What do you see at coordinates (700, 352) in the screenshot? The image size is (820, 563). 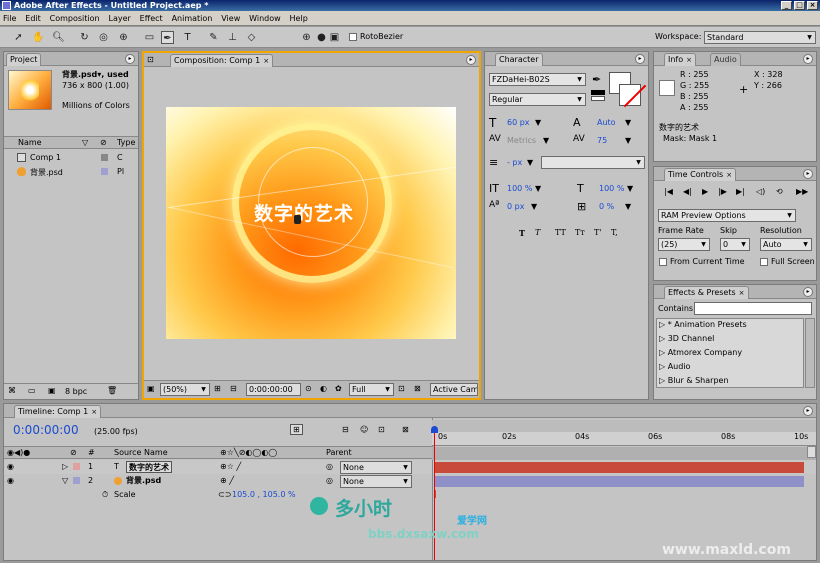 I see `list-item: ▷ Atmorex Company` at bounding box center [700, 352].